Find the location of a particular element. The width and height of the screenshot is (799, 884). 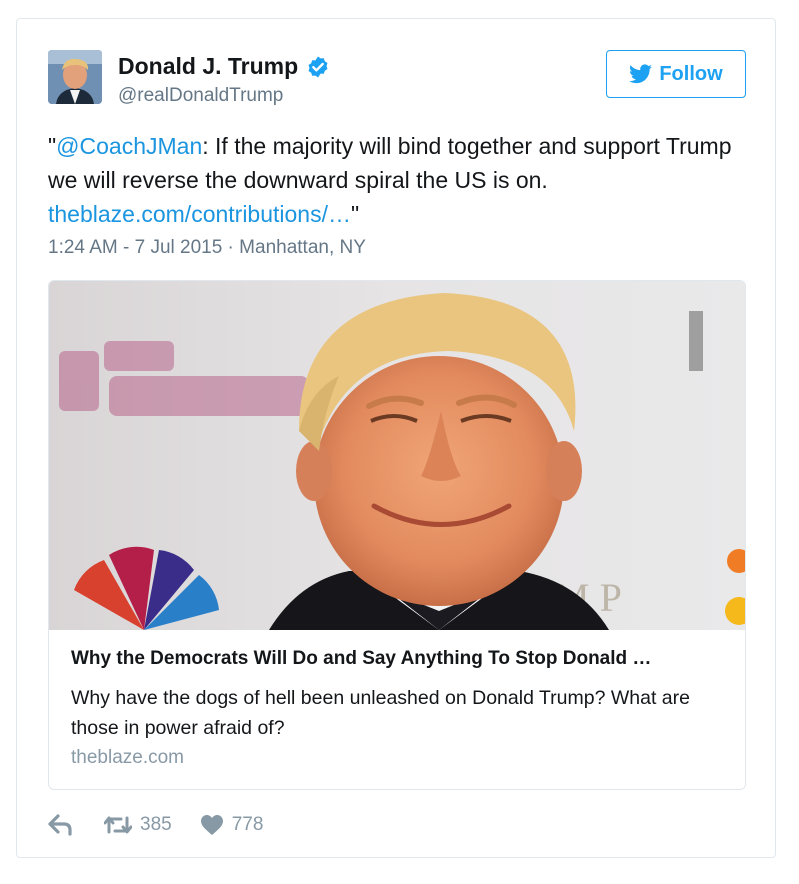

reply-action is located at coordinates (76, 825).